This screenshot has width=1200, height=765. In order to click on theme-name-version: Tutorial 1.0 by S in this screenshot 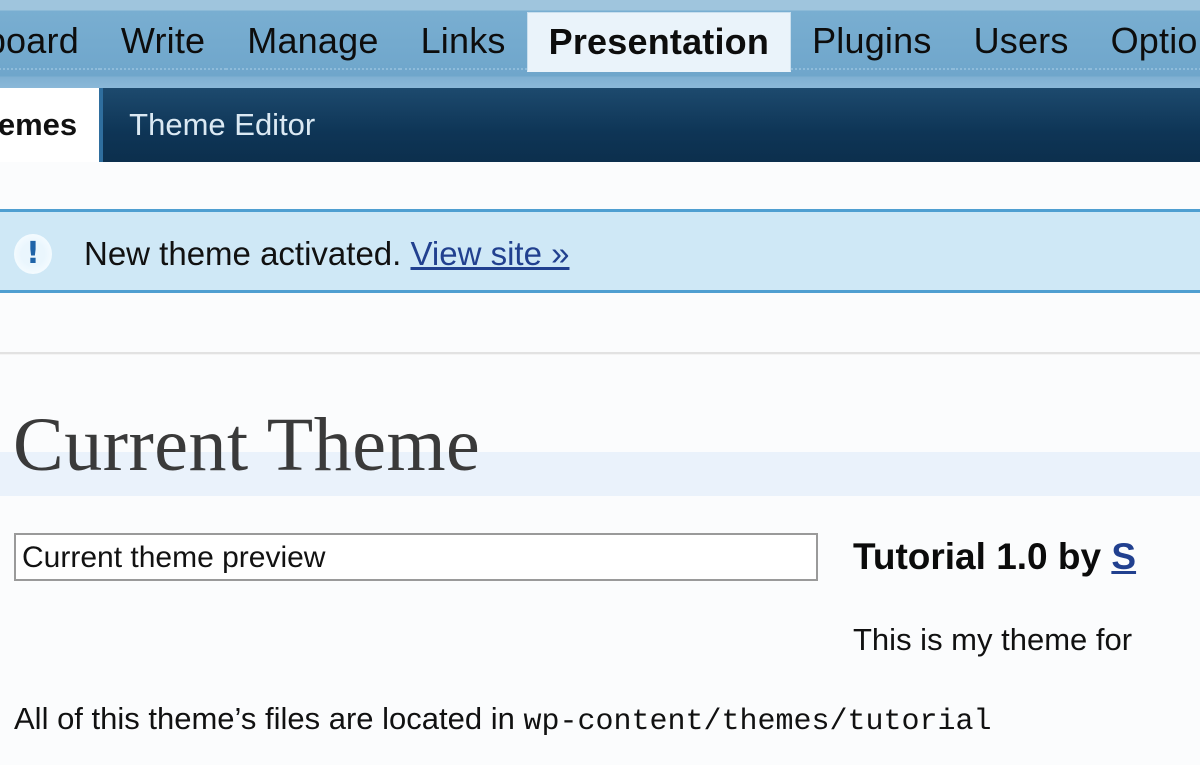, I will do `click(994, 557)`.